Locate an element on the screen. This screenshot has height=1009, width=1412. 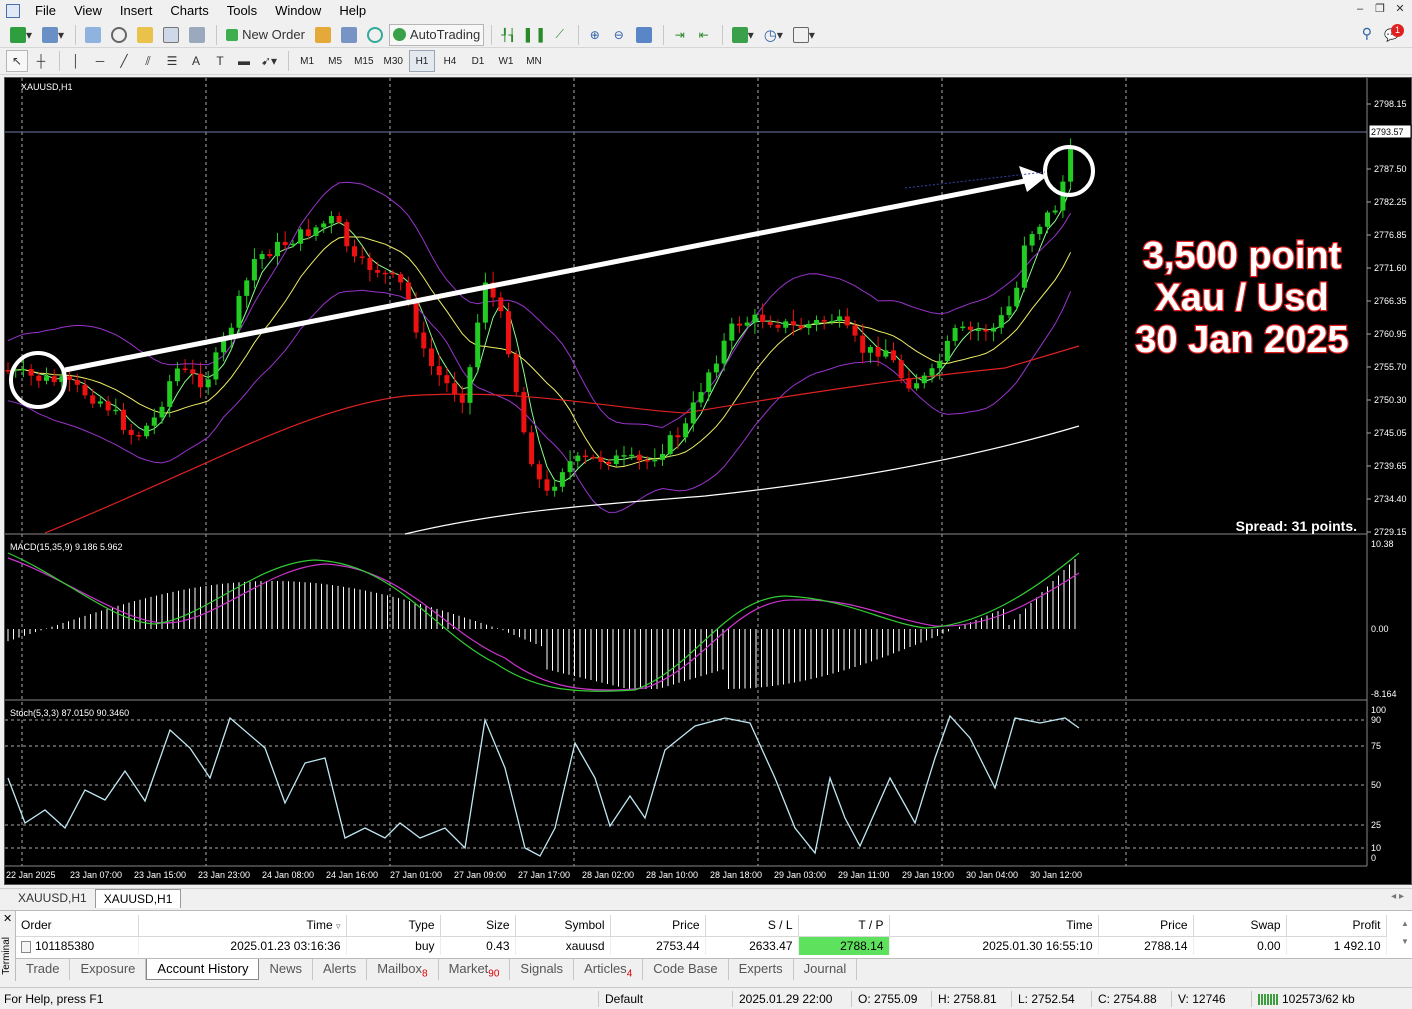
tab-market: Market90 is located at coordinates (475, 969).